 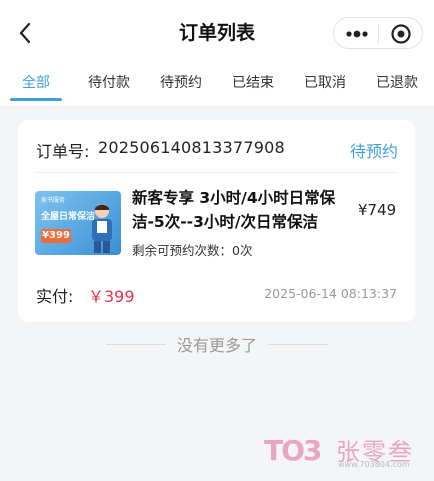 I want to click on tab-pending-booking: 待预约, so click(x=181, y=82).